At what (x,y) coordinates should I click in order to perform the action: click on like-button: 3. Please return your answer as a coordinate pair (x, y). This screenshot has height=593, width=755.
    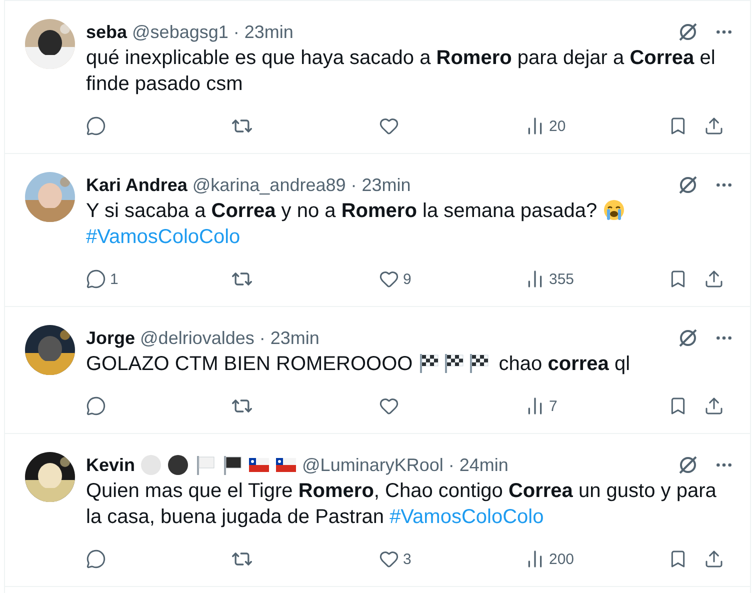
    Looking at the image, I should click on (395, 559).